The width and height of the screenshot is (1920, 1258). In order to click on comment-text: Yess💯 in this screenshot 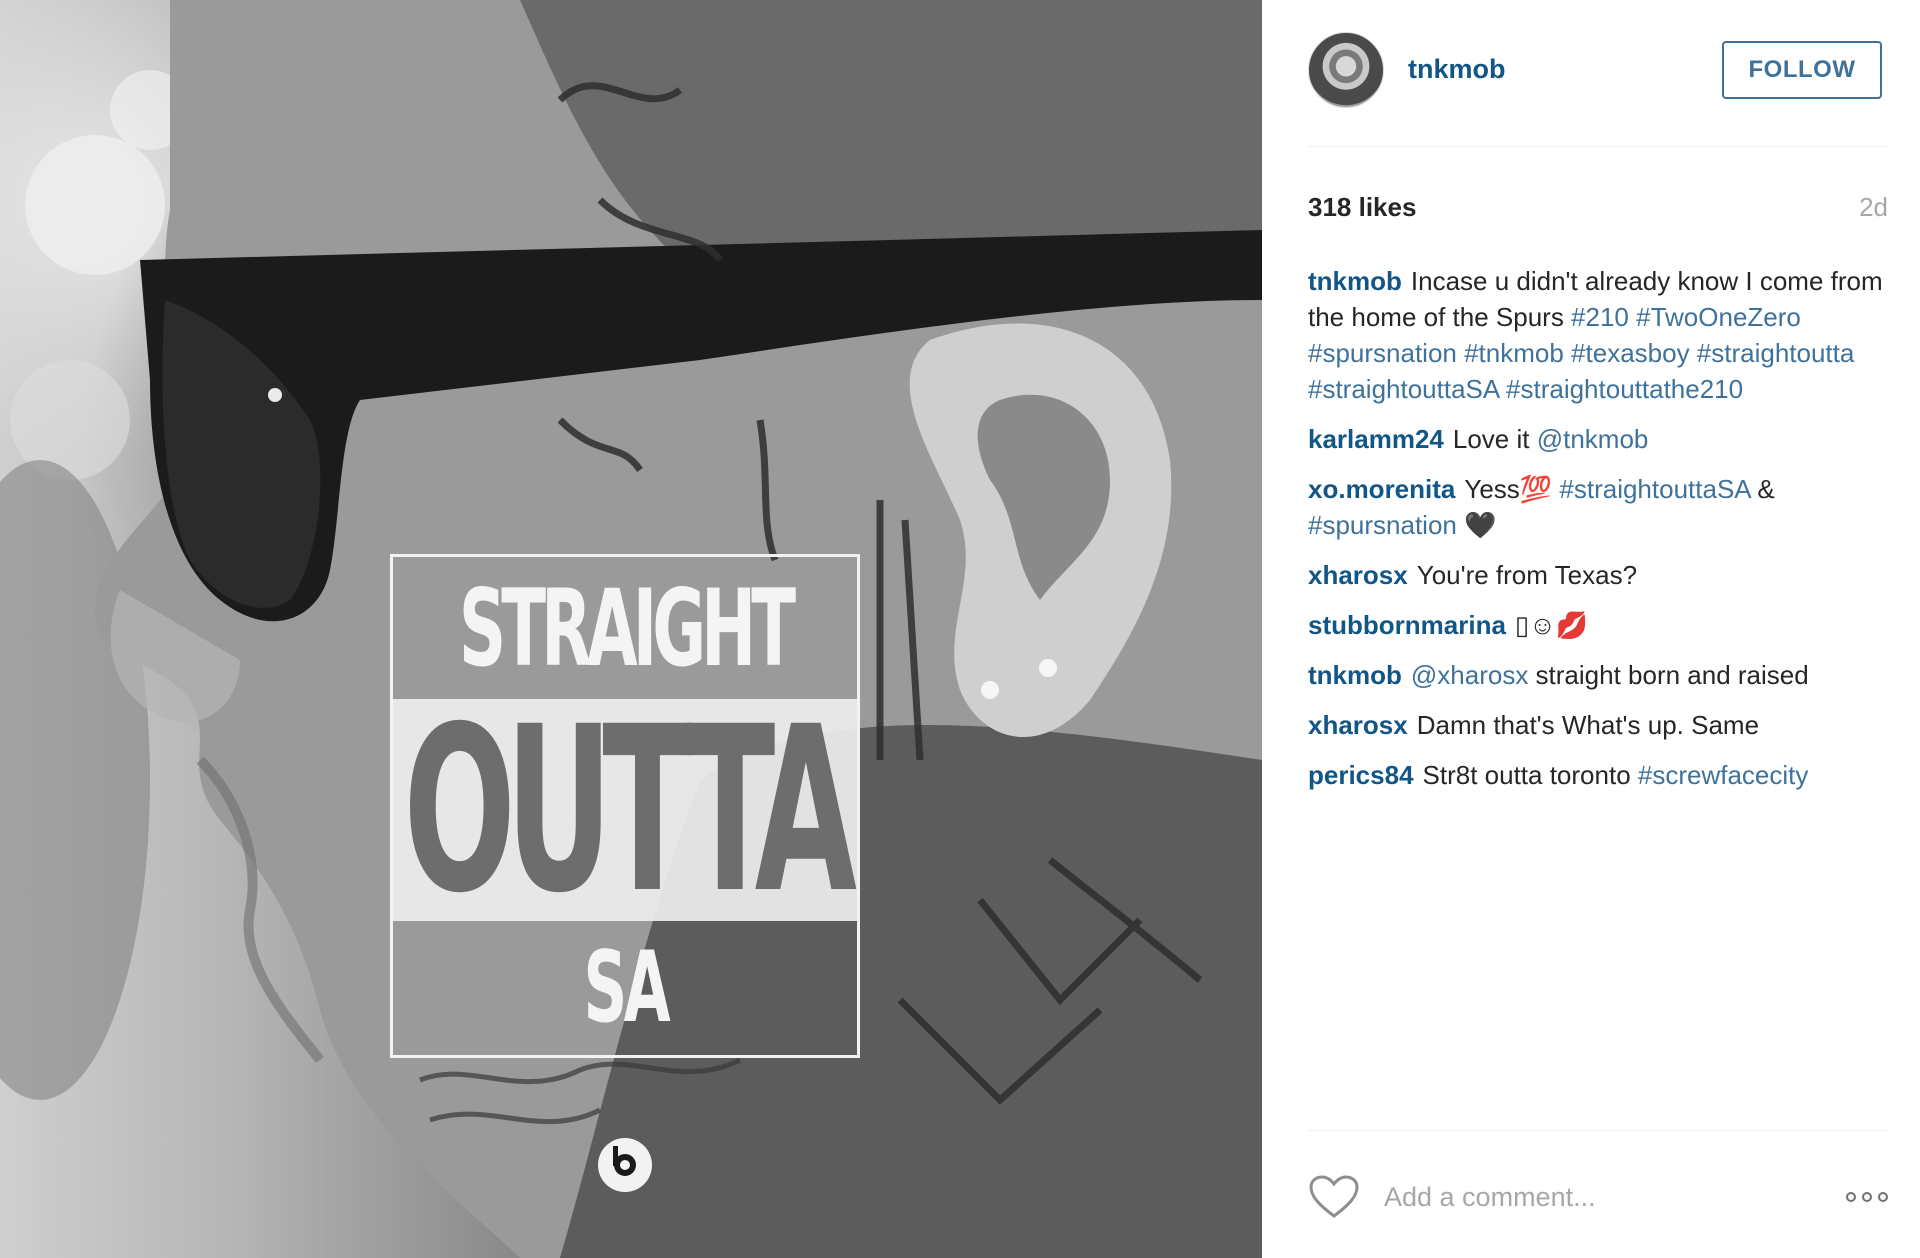, I will do `click(1512, 489)`.